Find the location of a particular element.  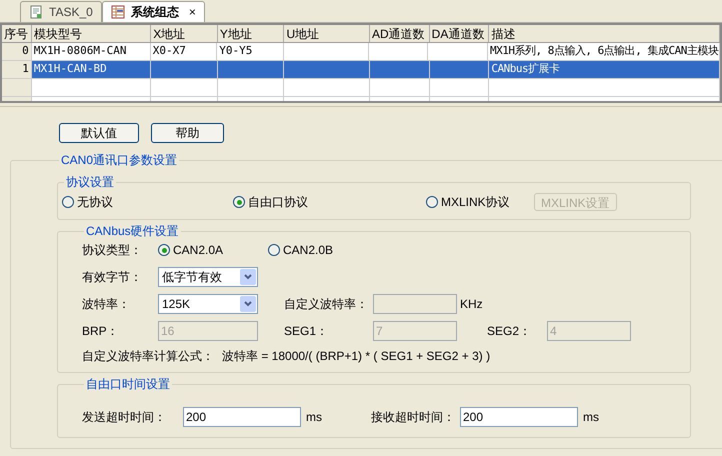

column-header: 模块型号 is located at coordinates (92, 33).